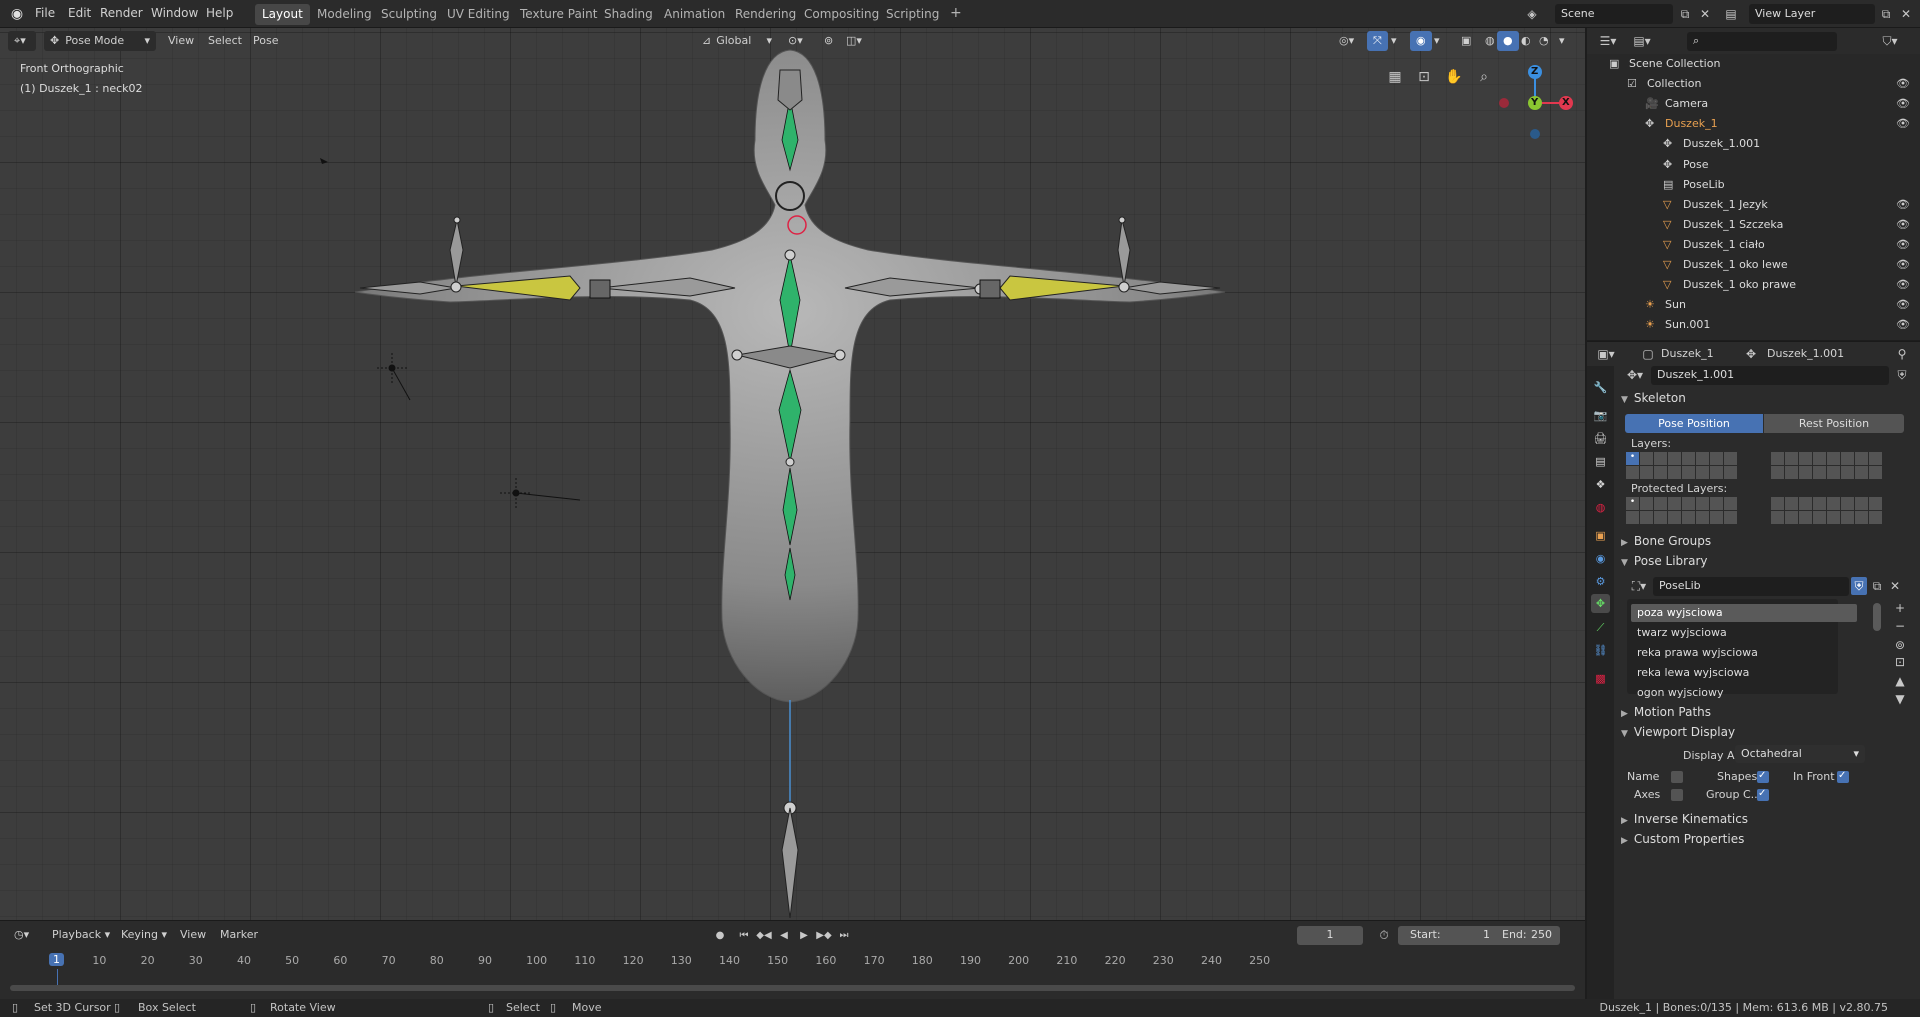 The image size is (1920, 1017). I want to click on pose-list-item: reka prawa wyjsciowa, so click(1744, 653).